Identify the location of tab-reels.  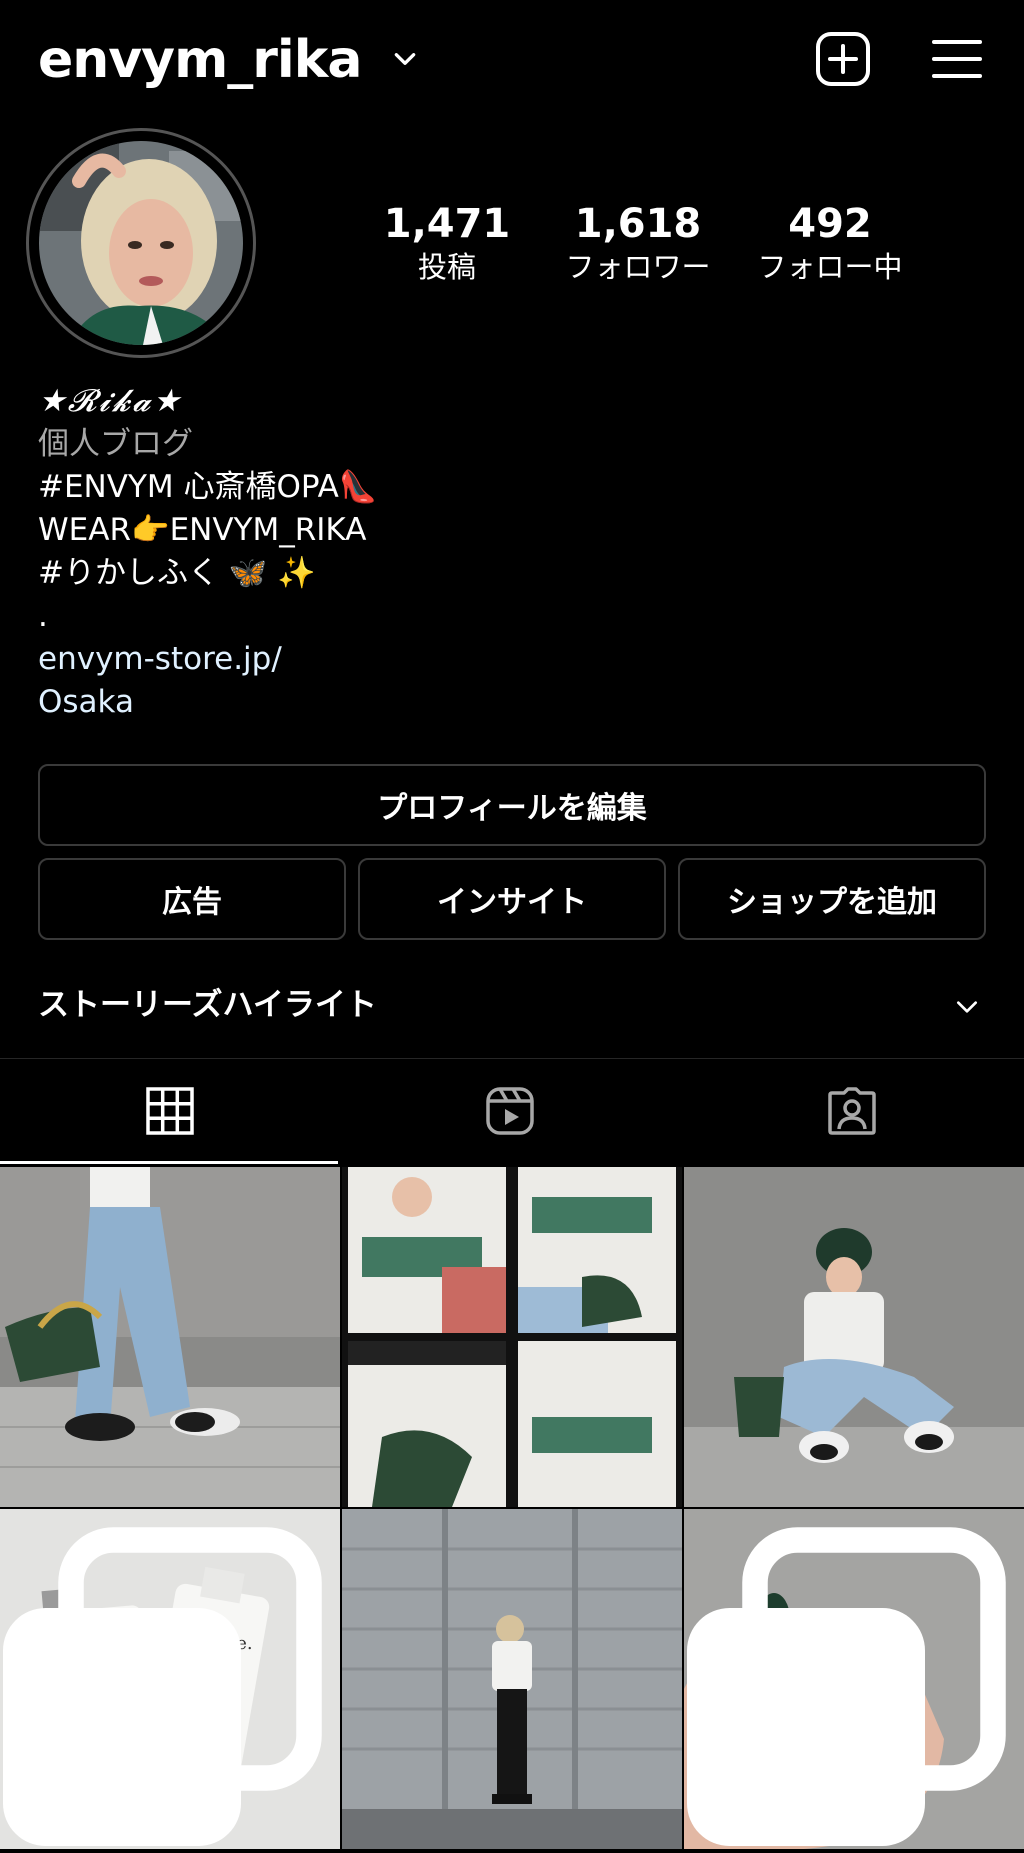
(510, 1111).